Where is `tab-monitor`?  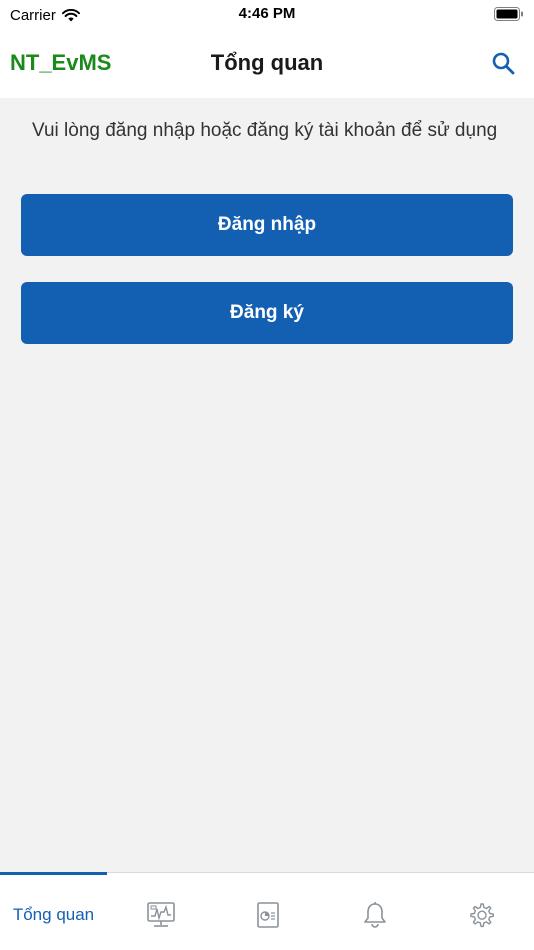 tab-monitor is located at coordinates (160, 911).